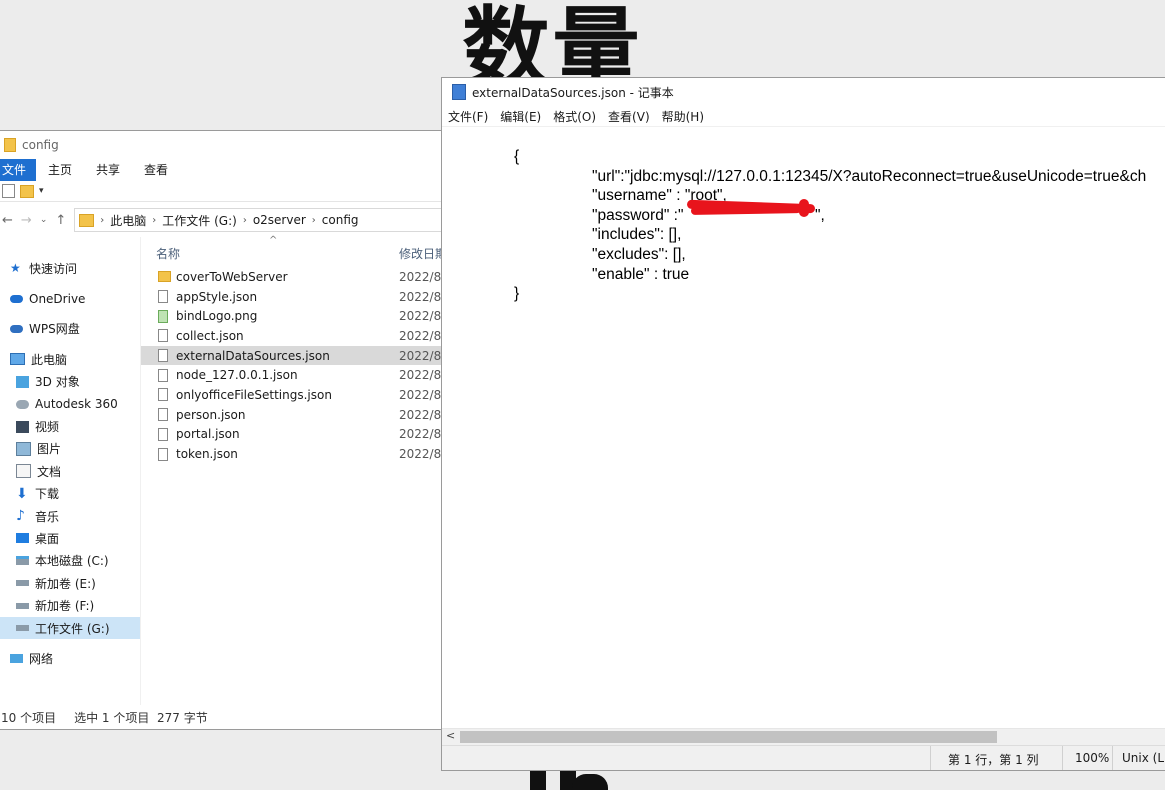  Describe the element at coordinates (29, 717) in the screenshot. I see `item-count: 10 个项目` at that location.